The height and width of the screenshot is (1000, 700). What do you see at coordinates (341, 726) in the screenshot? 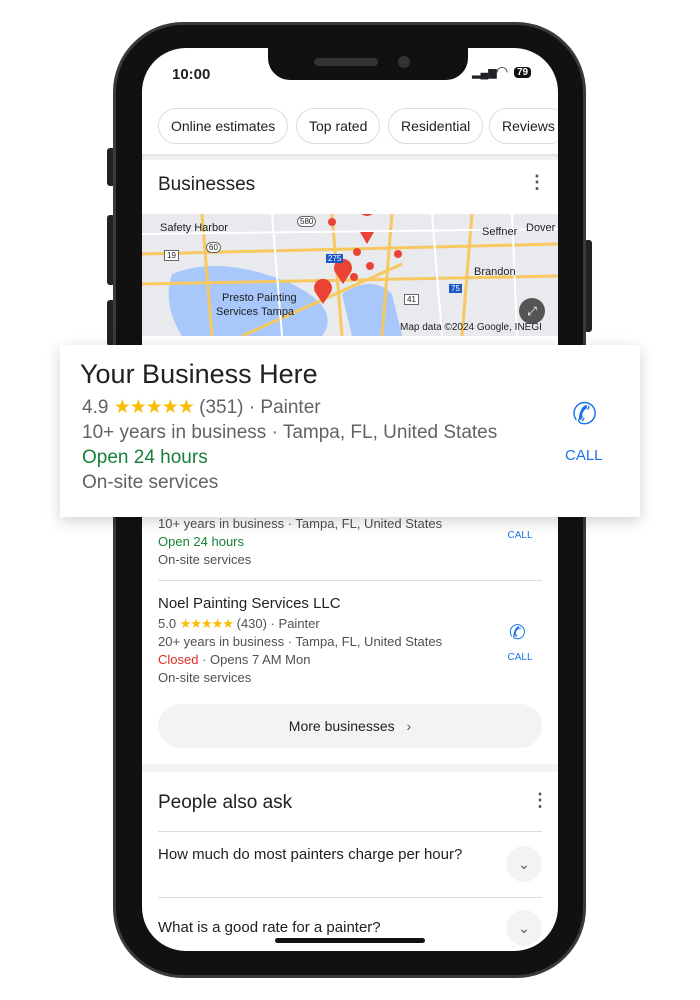
I see `more-businesses-label: More businesses` at bounding box center [341, 726].